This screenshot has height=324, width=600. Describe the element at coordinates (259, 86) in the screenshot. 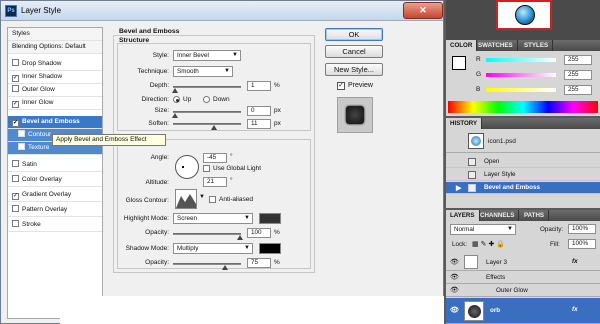

I see `depth-input: 1` at that location.